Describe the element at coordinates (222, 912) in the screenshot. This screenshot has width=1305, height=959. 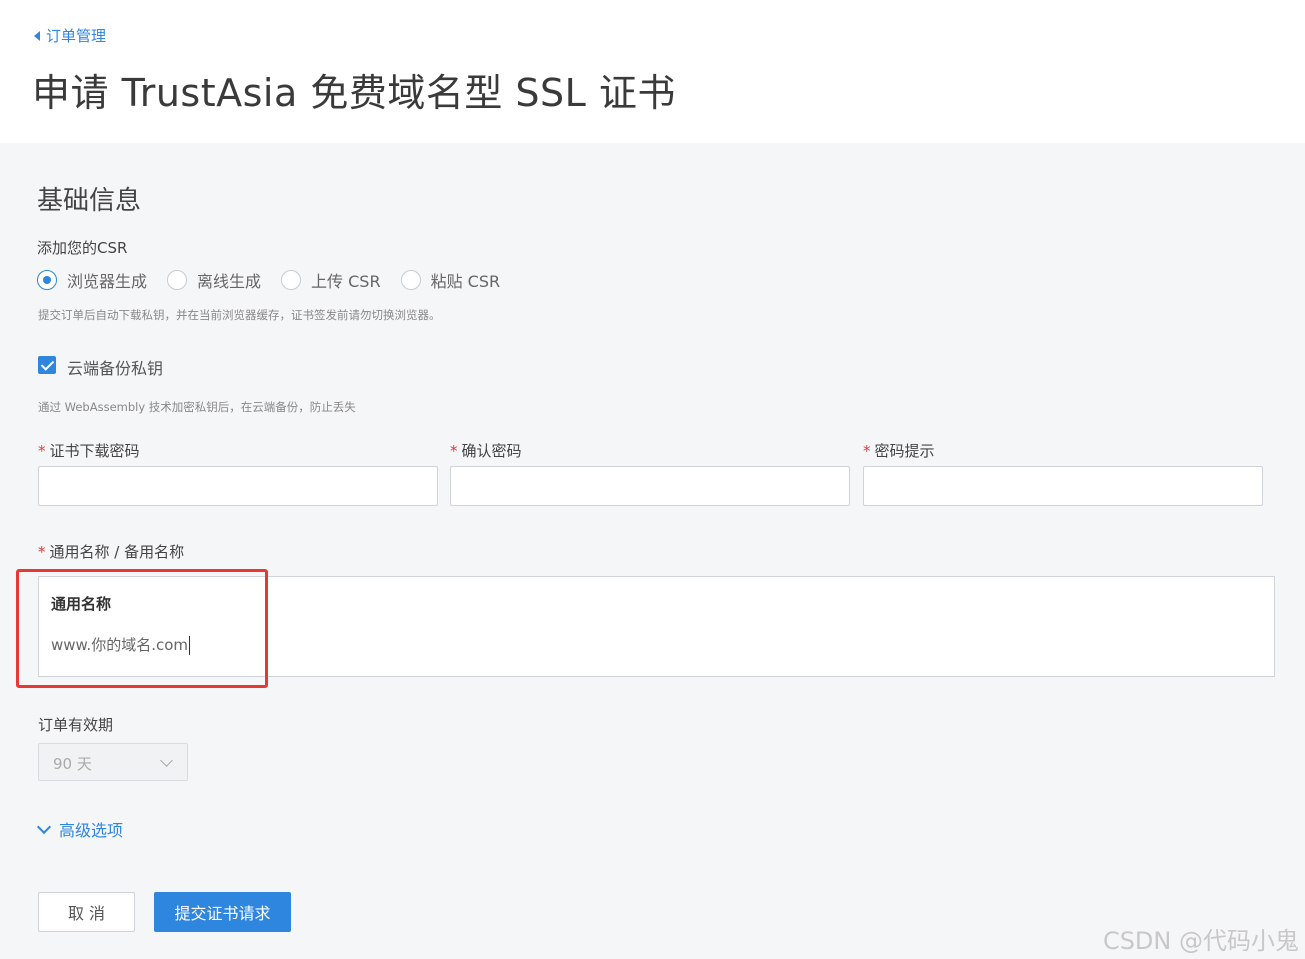
I see `submit-button: 提交证书请求` at that location.